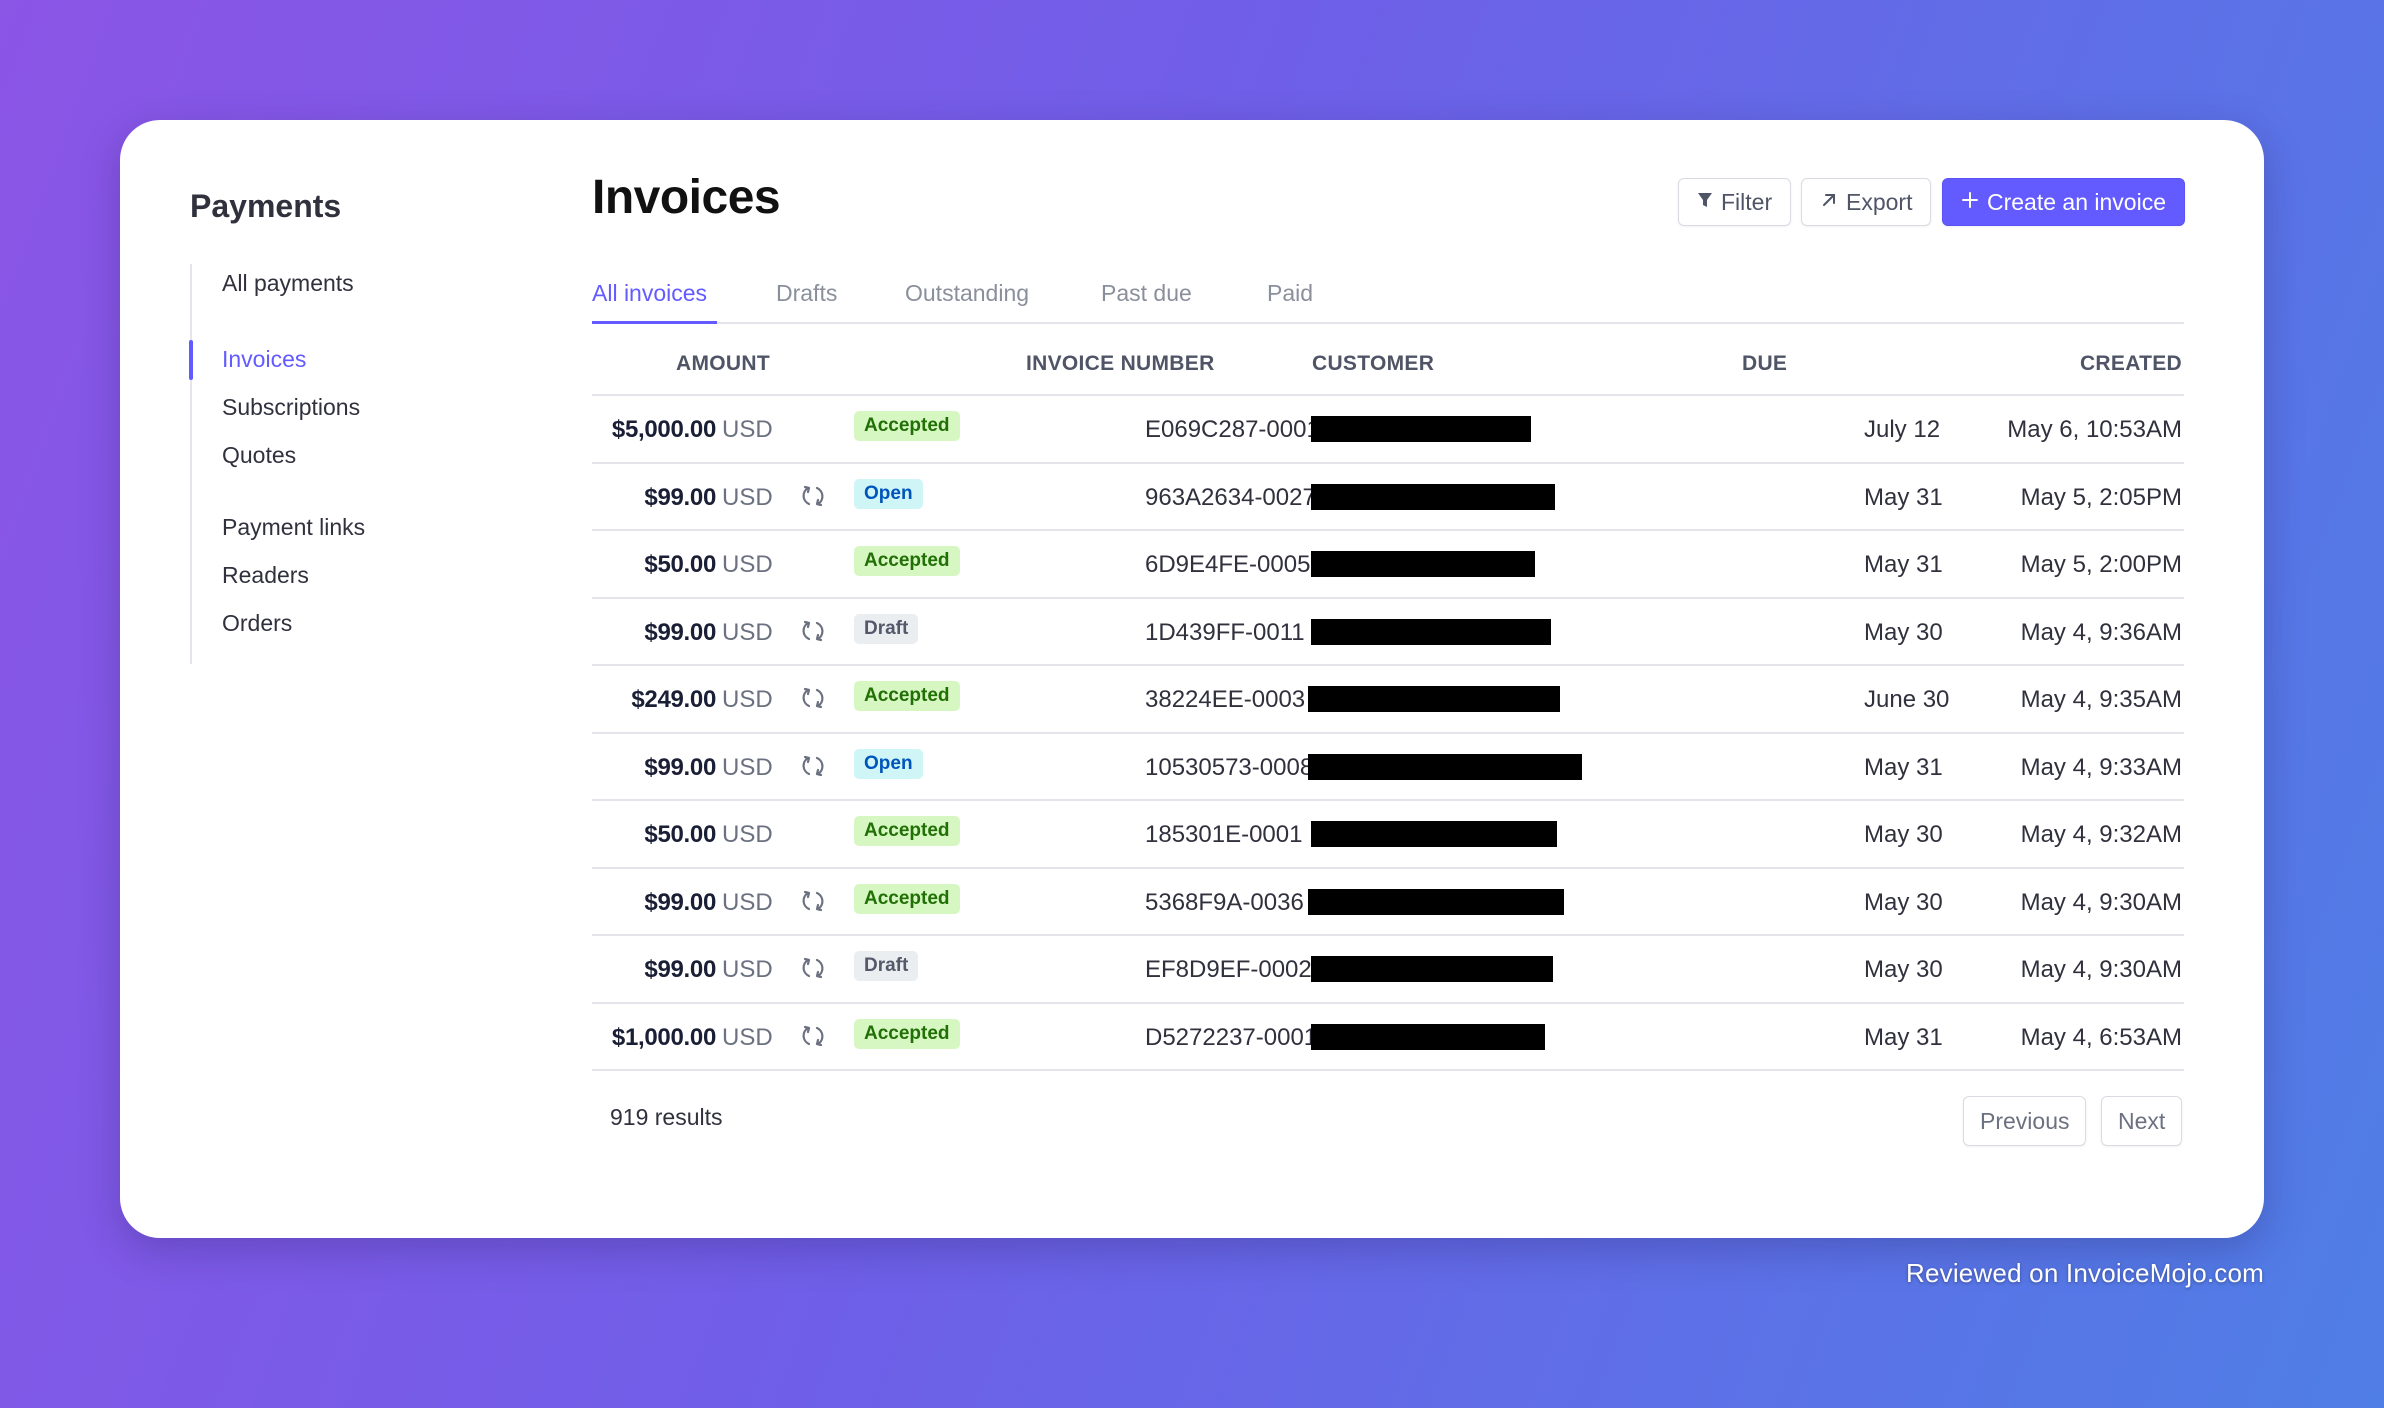  I want to click on amount: $5,000.00, so click(663, 429).